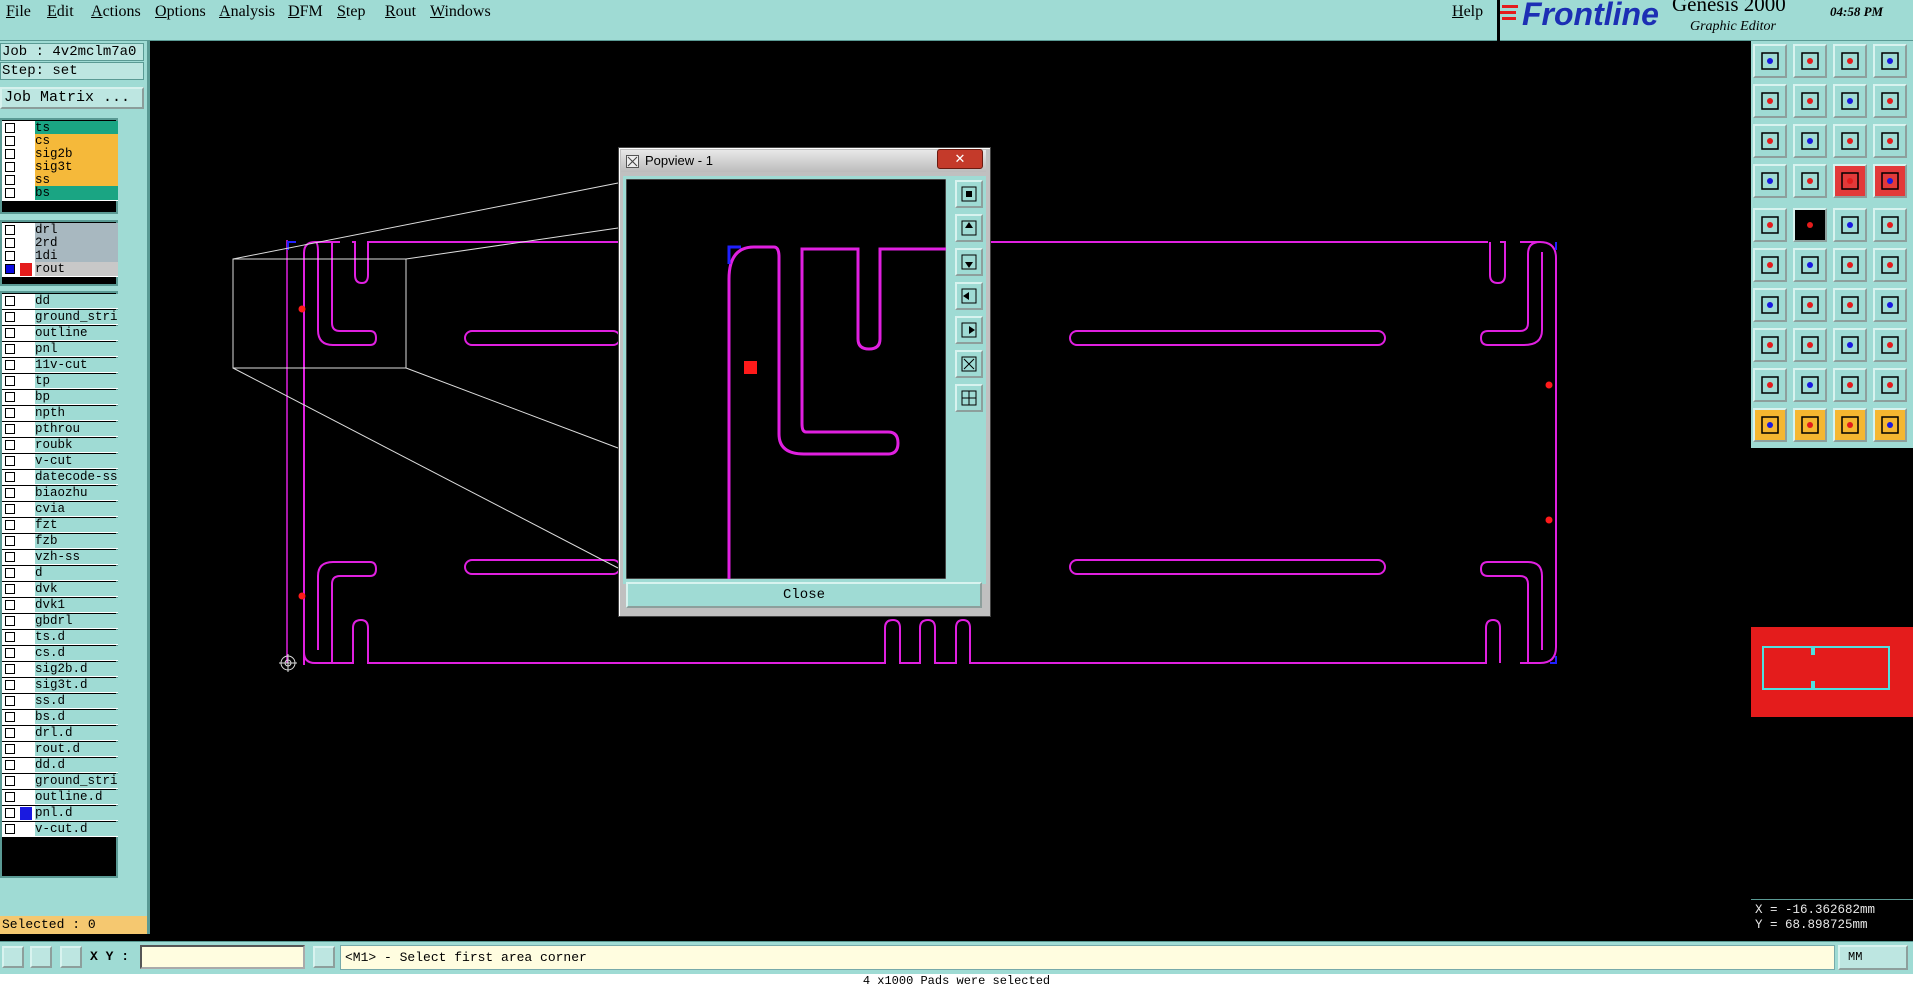 The width and height of the screenshot is (1913, 988). What do you see at coordinates (60, 349) in the screenshot?
I see `layer-row: pnl` at bounding box center [60, 349].